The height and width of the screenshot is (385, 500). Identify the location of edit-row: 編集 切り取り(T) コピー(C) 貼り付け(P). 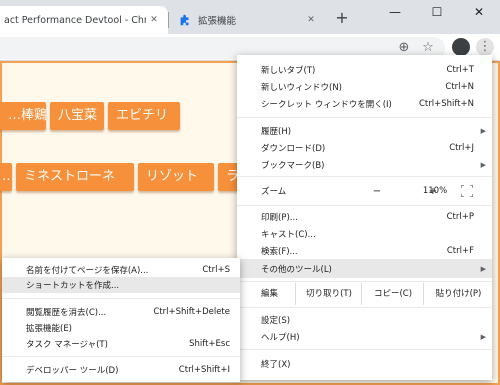
(364, 294).